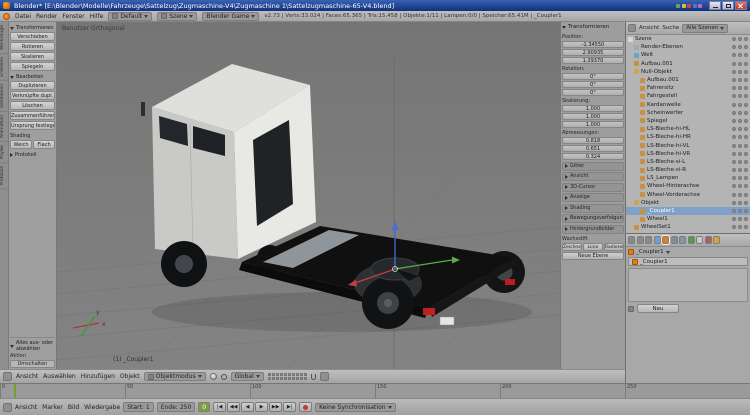  What do you see at coordinates (688, 203) in the screenshot?
I see `outliner-row: Objekt` at bounding box center [688, 203].